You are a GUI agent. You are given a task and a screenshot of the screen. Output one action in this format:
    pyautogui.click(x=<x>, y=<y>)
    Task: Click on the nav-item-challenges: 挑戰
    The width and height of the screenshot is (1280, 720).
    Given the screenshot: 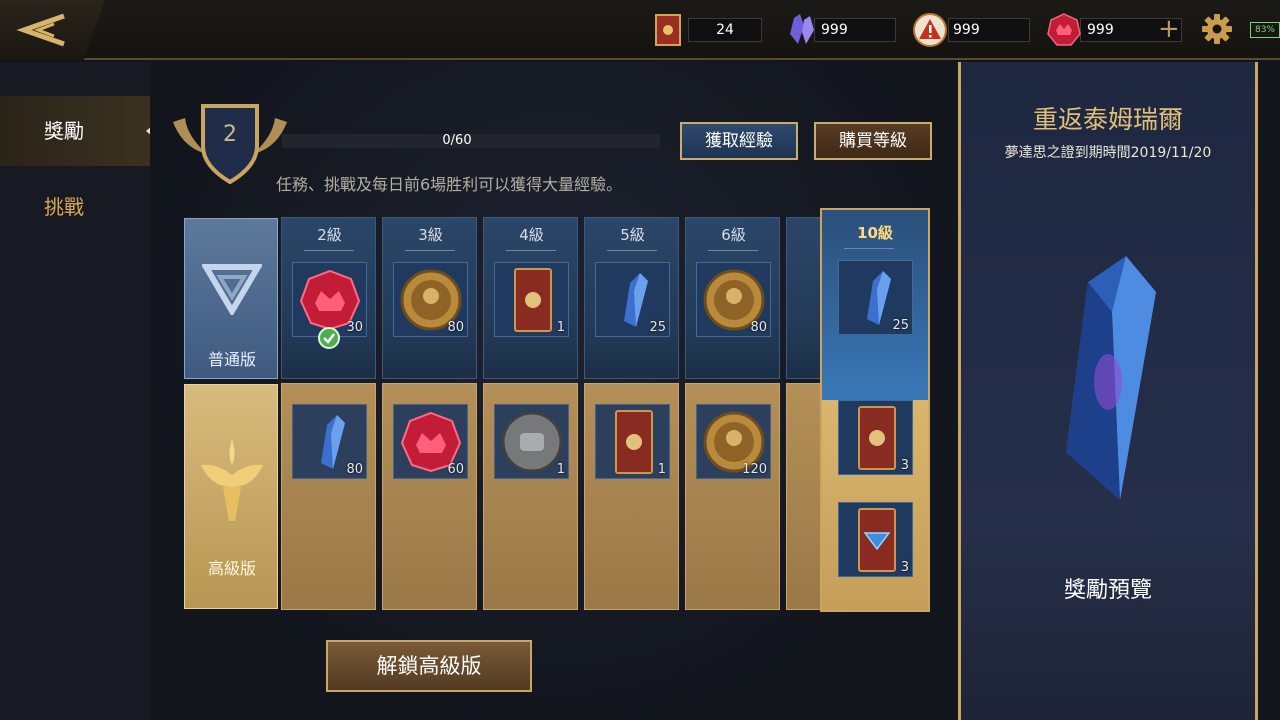 What is the action you would take?
    pyautogui.click(x=75, y=207)
    